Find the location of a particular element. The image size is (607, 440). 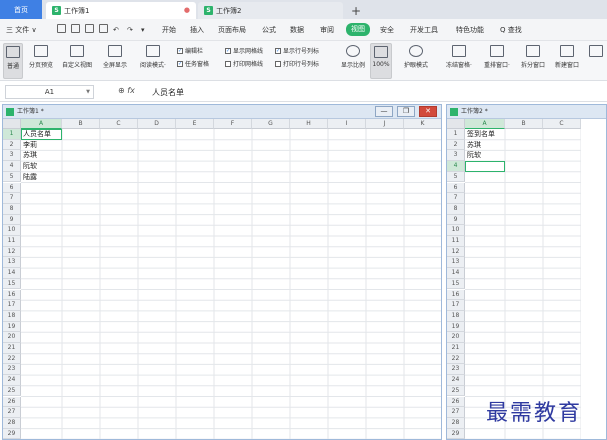

row-header: 10 is located at coordinates (12, 230).